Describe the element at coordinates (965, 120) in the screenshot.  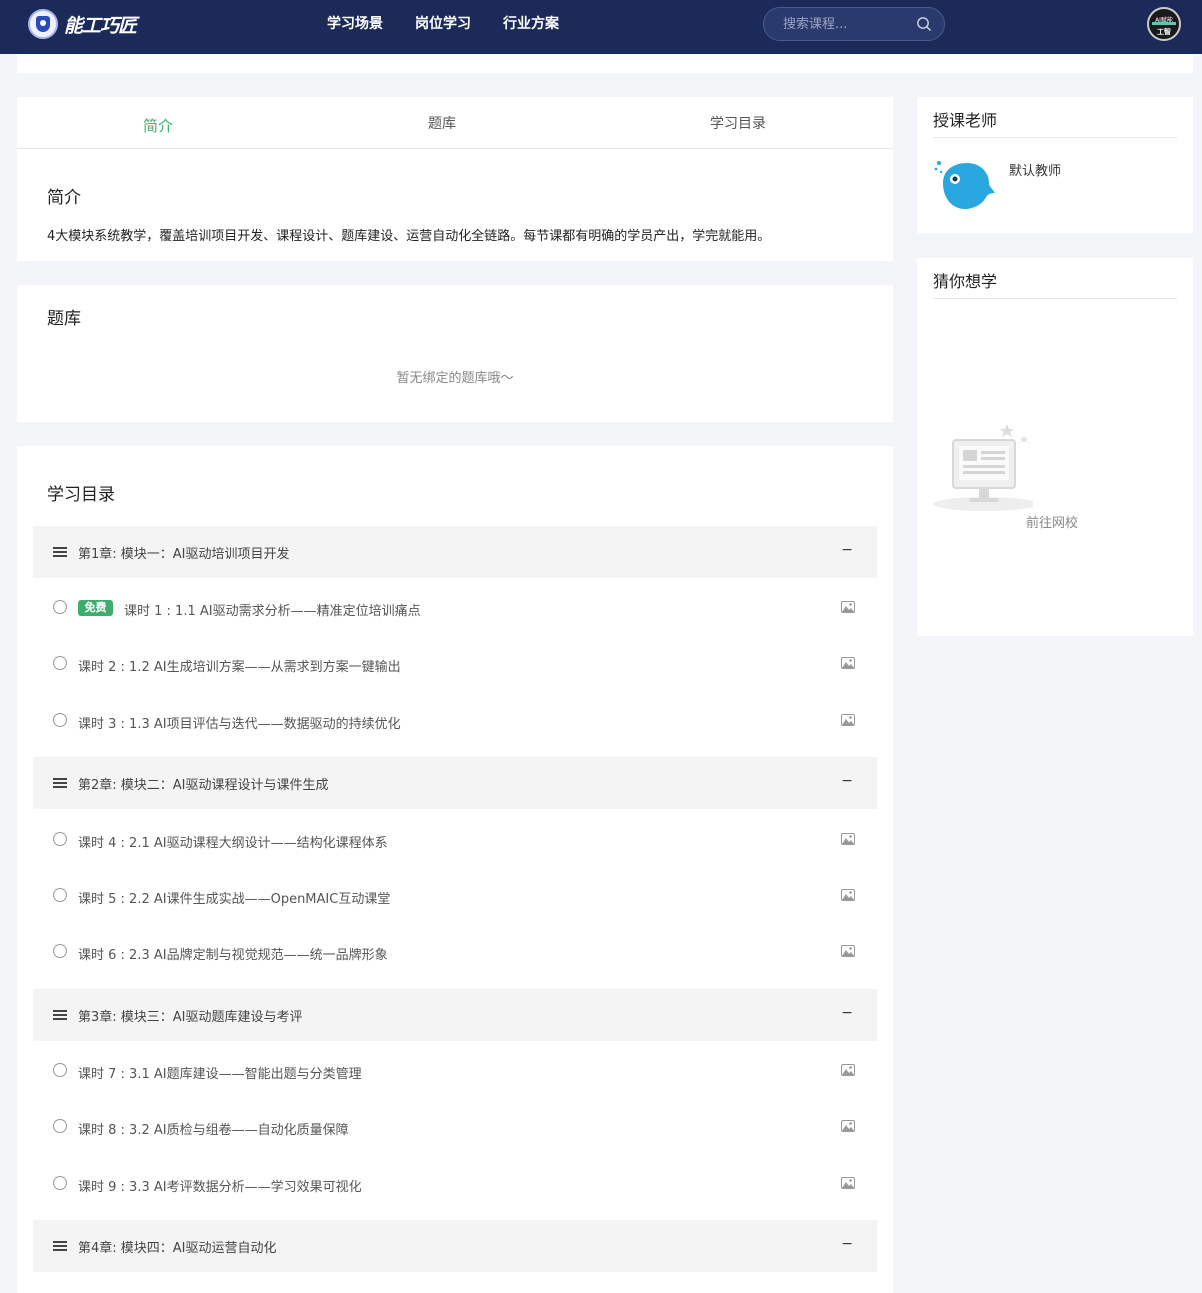
I see `teacher-section-title: 授课老师` at that location.